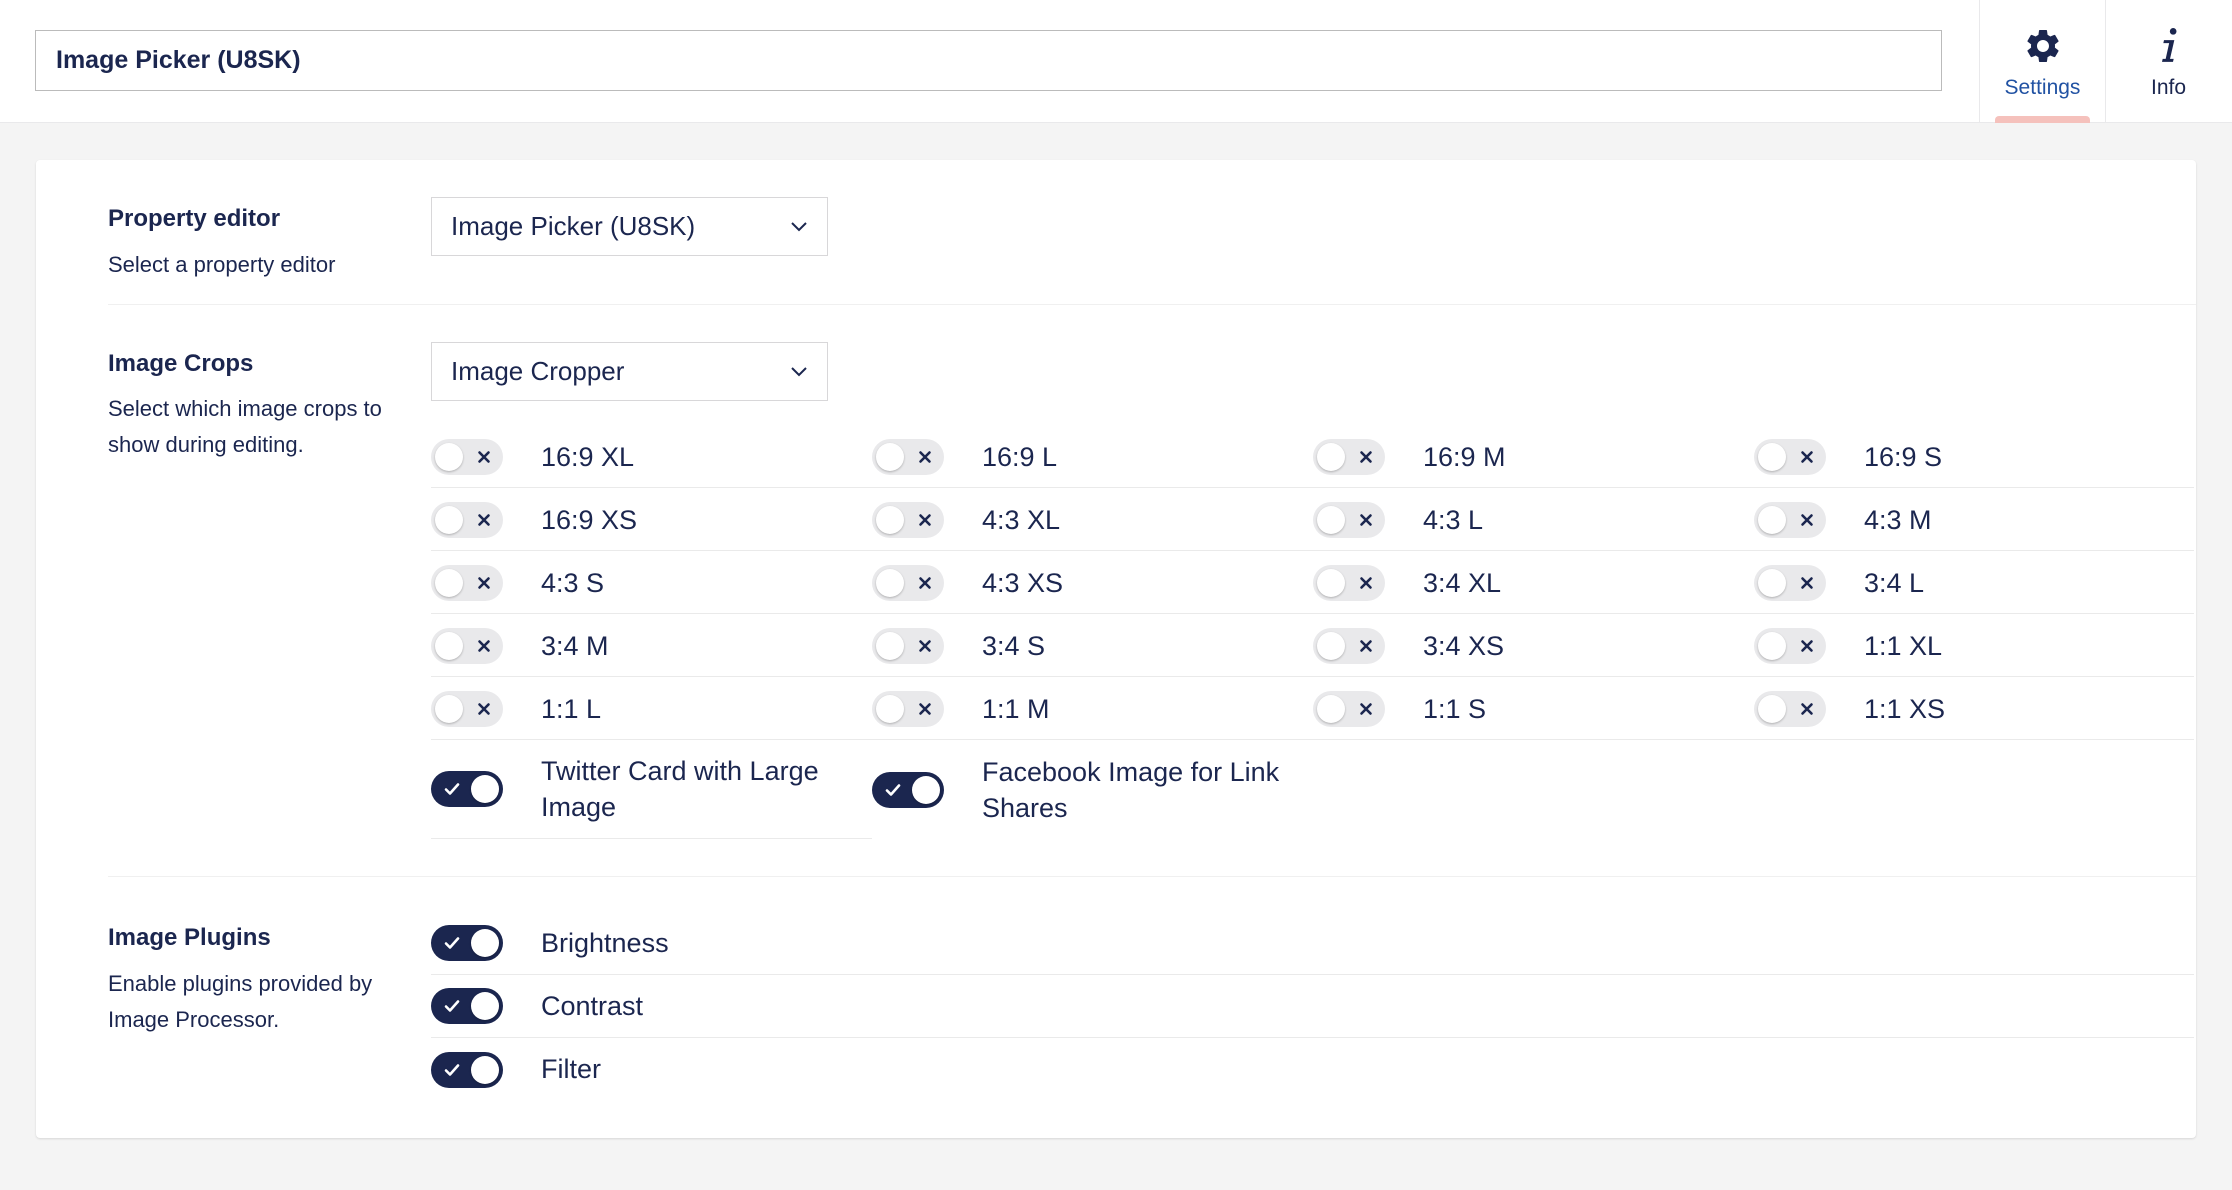 Image resolution: width=2232 pixels, height=1190 pixels. I want to click on crop-item: 16:9 XL, so click(532, 456).